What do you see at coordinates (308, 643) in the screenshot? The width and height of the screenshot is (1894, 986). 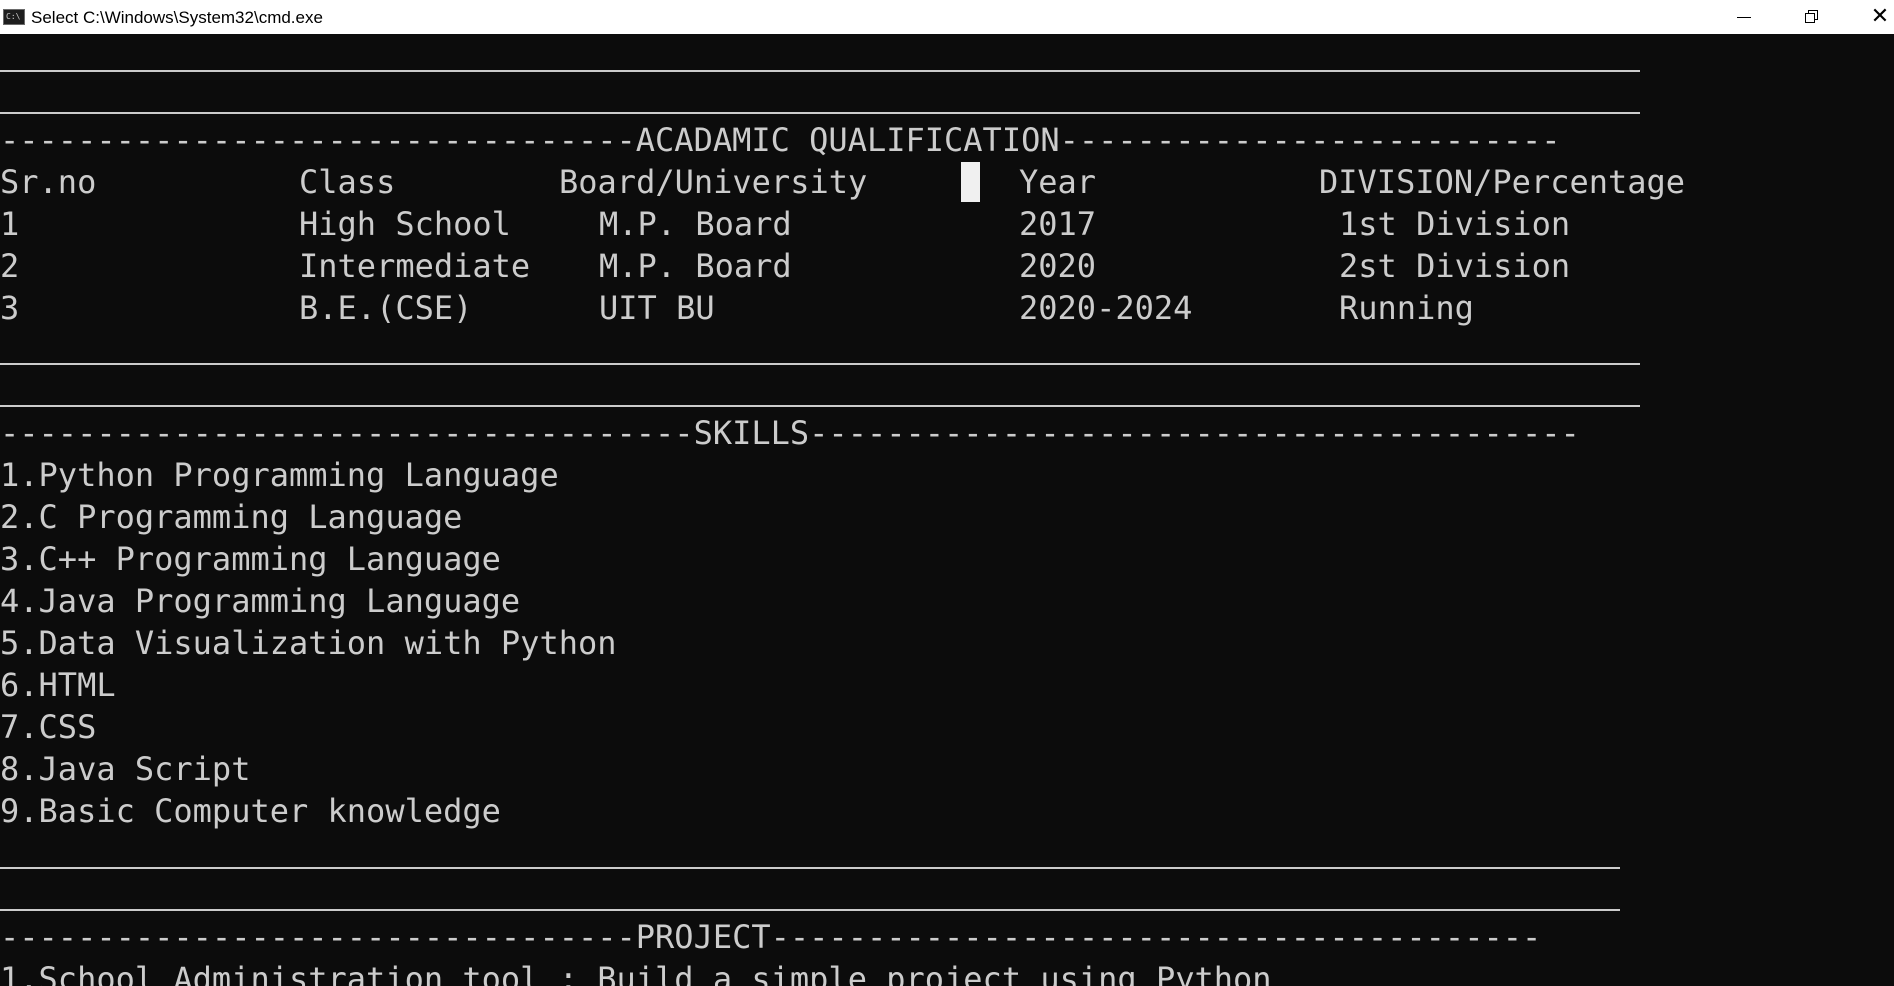 I see `list-item: 5.Data Visualization with Python` at bounding box center [308, 643].